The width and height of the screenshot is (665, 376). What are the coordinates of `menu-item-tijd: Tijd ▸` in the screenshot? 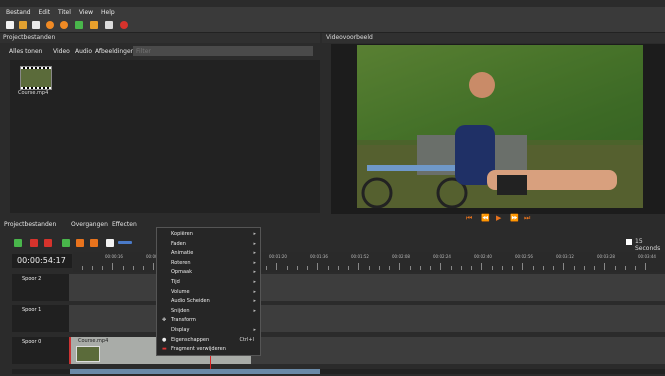 It's located at (208, 282).